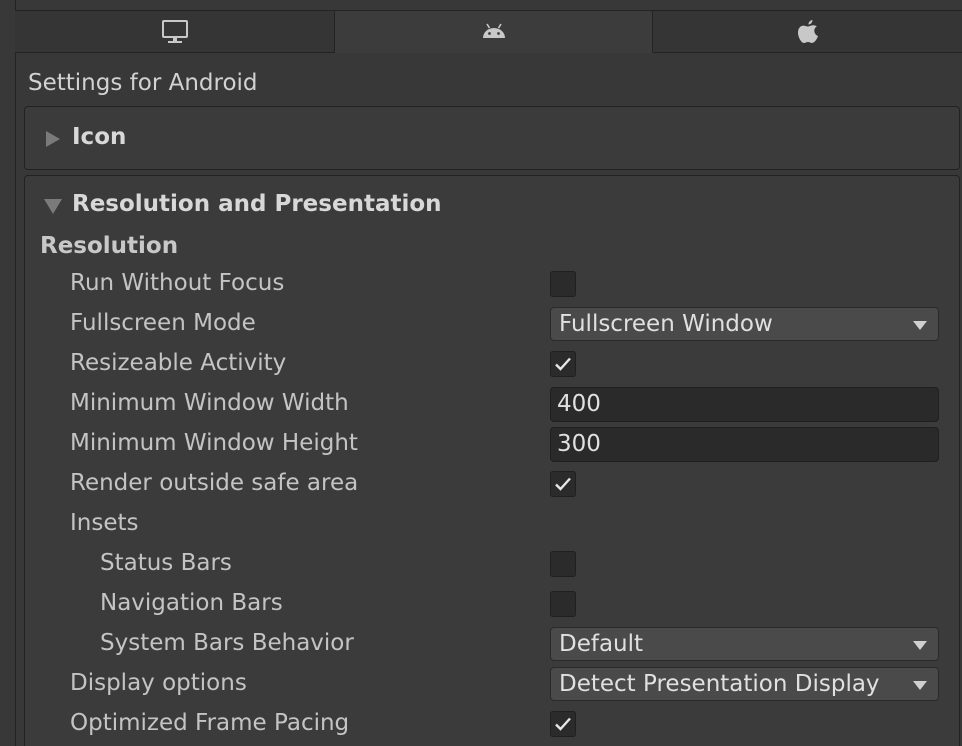  What do you see at coordinates (178, 363) in the screenshot?
I see `resizeable-activity-label: Resizeable Activity` at bounding box center [178, 363].